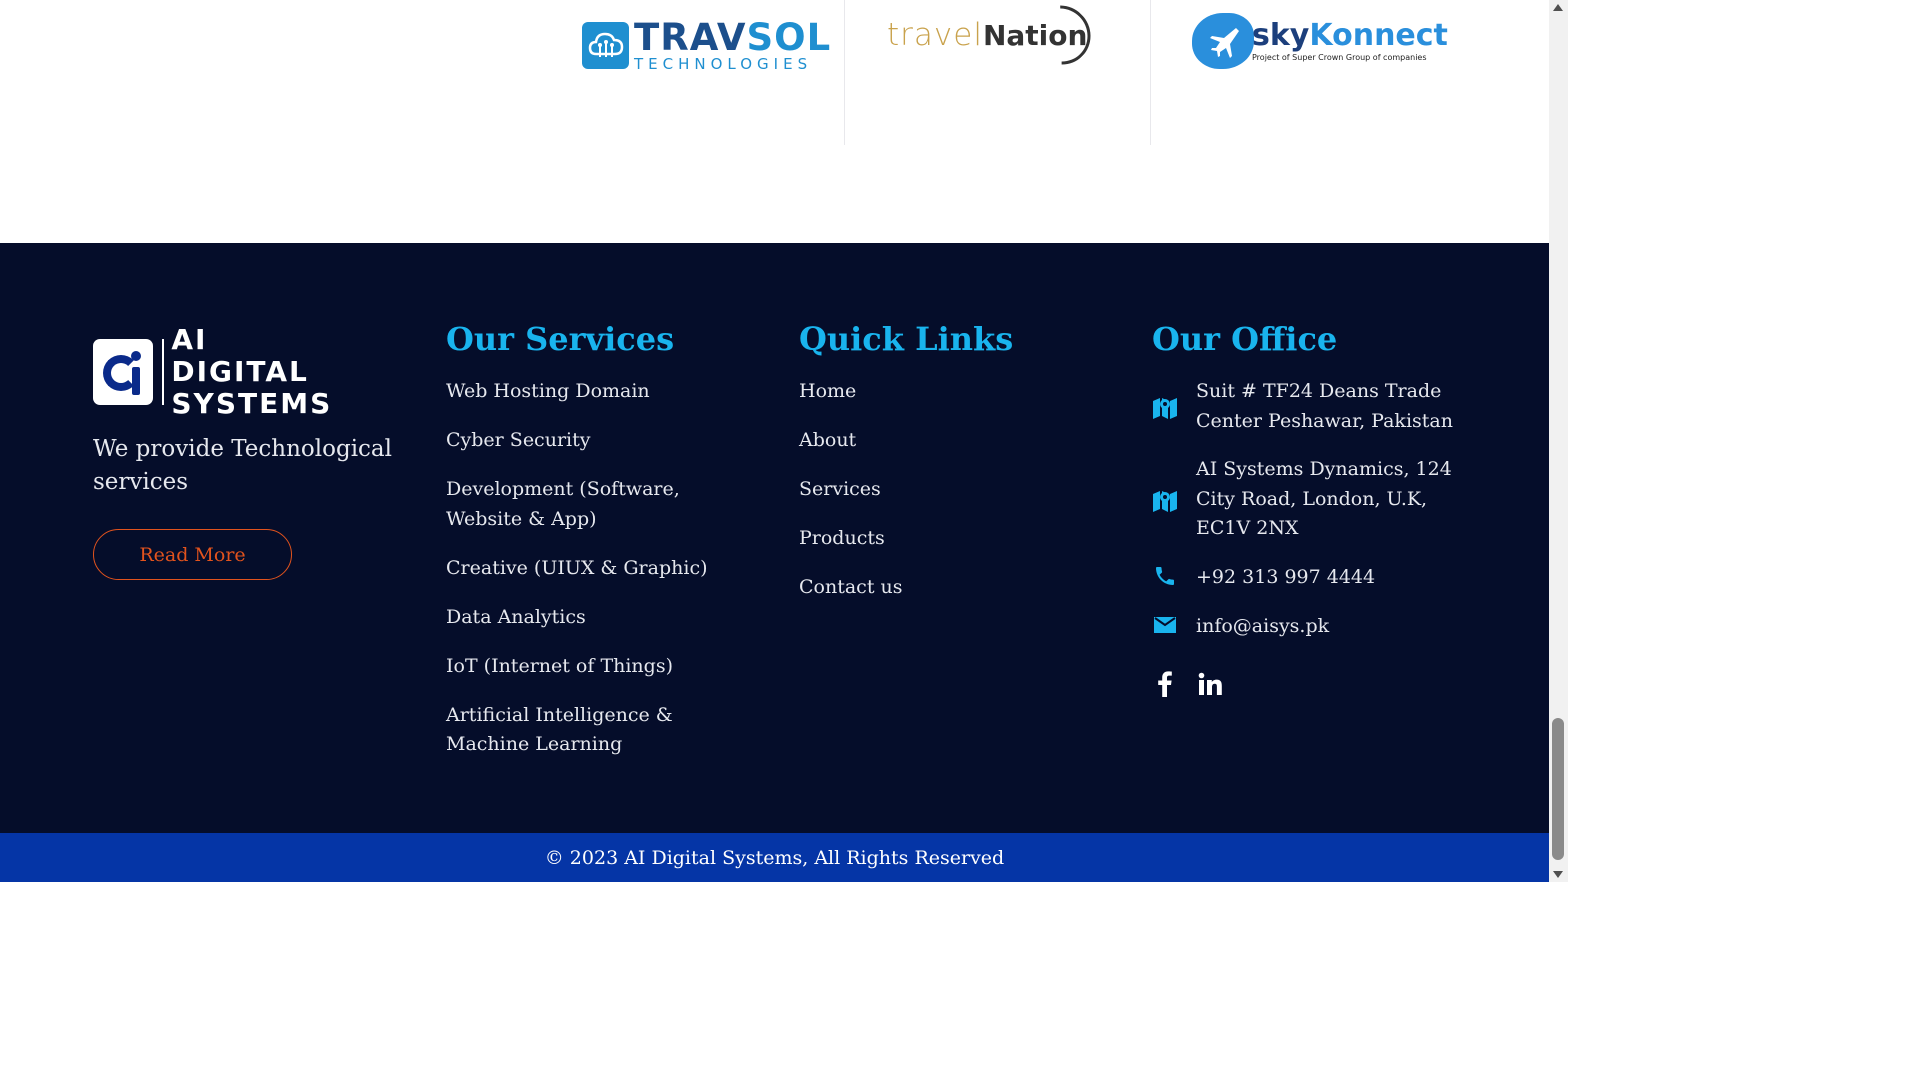 This screenshot has width=1920, height=1080. I want to click on office-email: info@aisys.pk, so click(1240, 625).